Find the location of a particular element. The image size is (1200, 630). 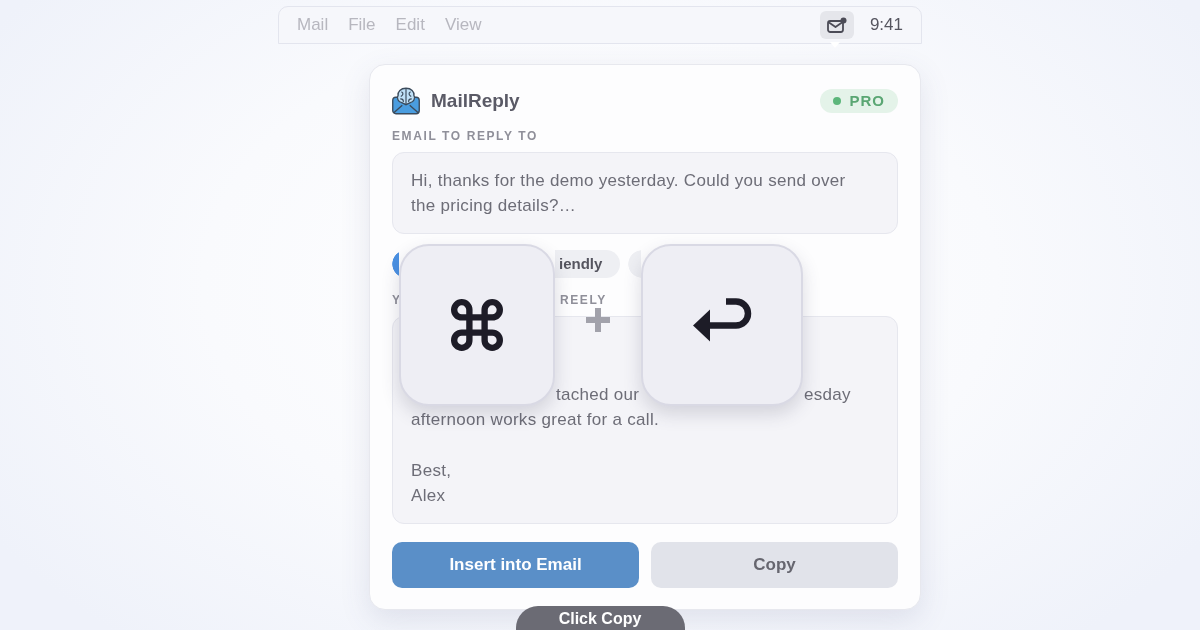

section-label: REELY is located at coordinates (583, 300).